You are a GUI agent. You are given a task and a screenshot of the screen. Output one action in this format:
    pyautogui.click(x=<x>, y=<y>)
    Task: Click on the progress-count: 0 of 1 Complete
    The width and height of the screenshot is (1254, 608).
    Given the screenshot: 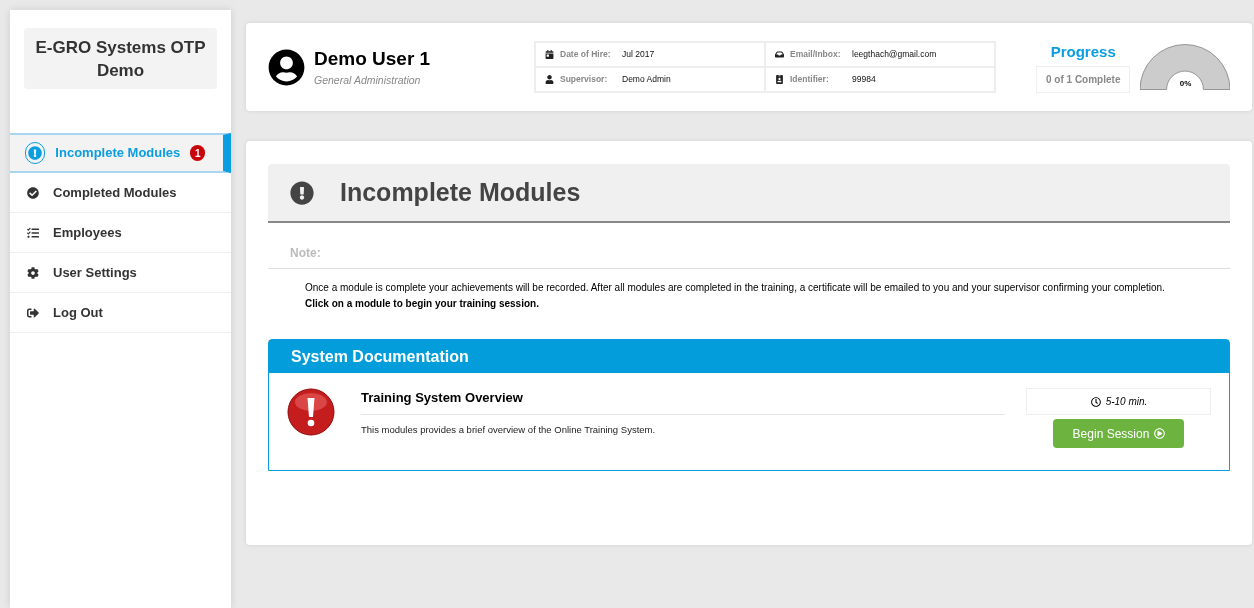 What is the action you would take?
    pyautogui.click(x=1083, y=79)
    